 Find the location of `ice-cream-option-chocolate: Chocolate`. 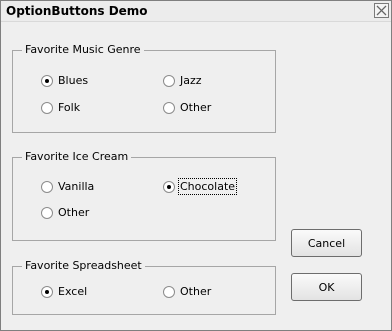

ice-cream-option-chocolate: Chocolate is located at coordinates (200, 186).